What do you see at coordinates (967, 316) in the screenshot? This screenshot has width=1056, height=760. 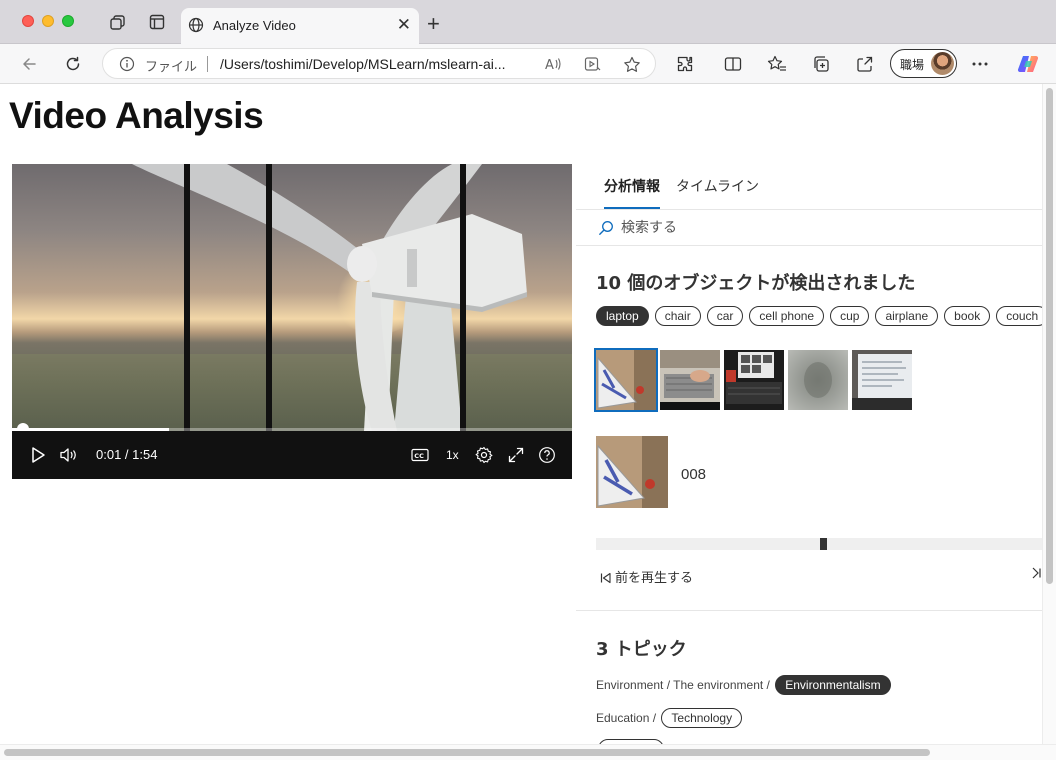 I see `object-chip-book: book` at bounding box center [967, 316].